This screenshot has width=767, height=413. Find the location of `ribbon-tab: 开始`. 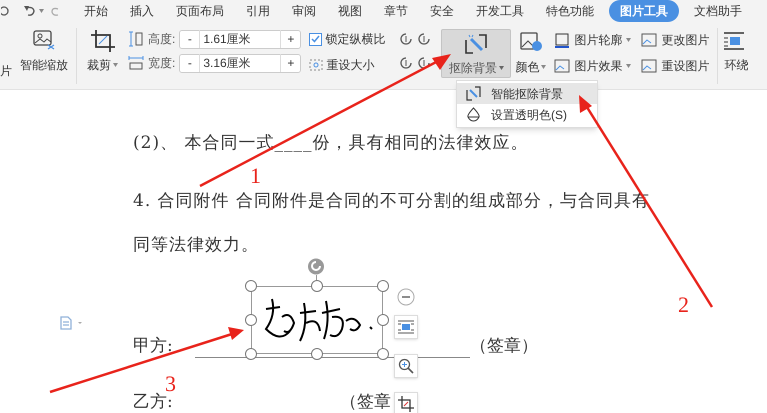

ribbon-tab: 开始 is located at coordinates (96, 11).